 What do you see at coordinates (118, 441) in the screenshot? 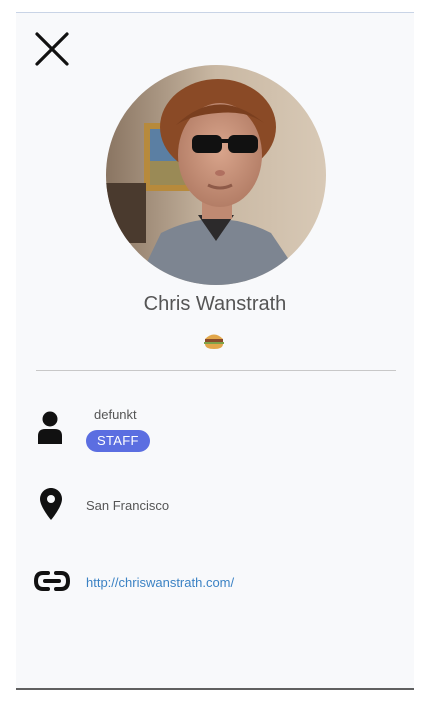
I see `staff-badge: STAFF` at bounding box center [118, 441].